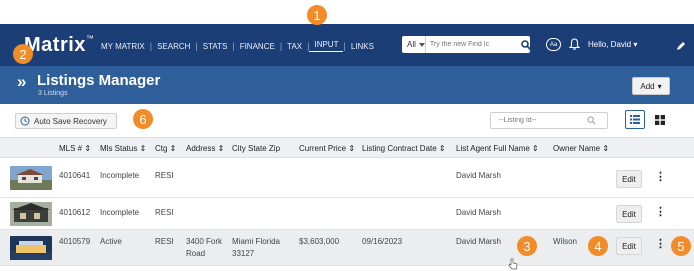 The height and width of the screenshot is (271, 694). Describe the element at coordinates (574, 46) in the screenshot. I see `bell-icon` at that location.